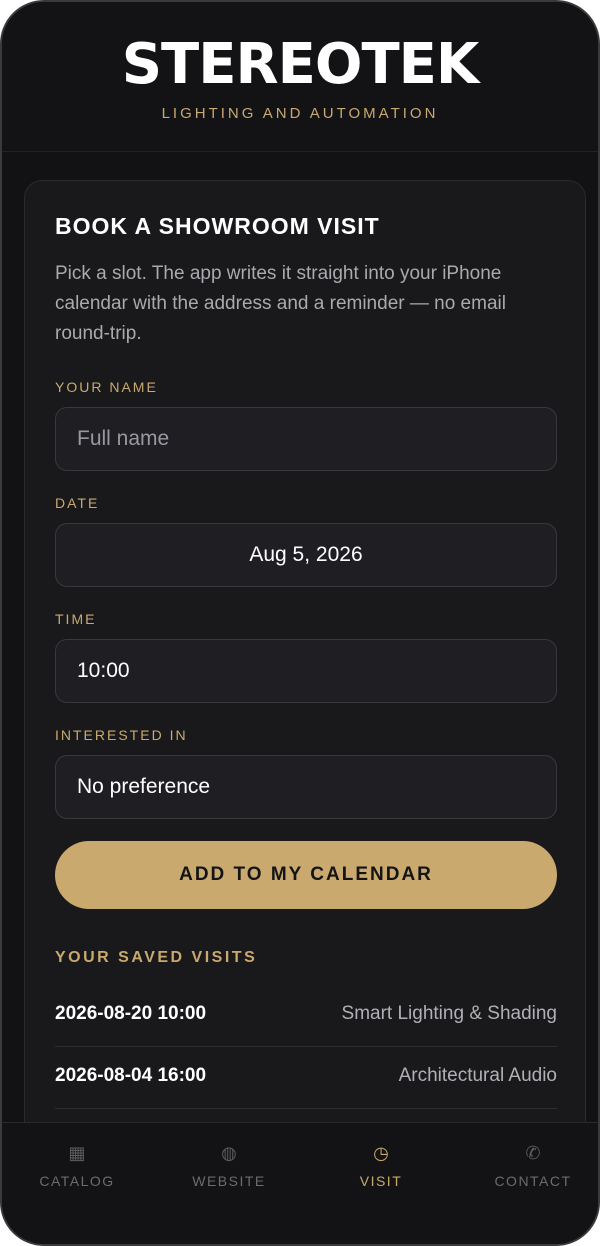  I want to click on time-picker: 10:00, so click(306, 671).